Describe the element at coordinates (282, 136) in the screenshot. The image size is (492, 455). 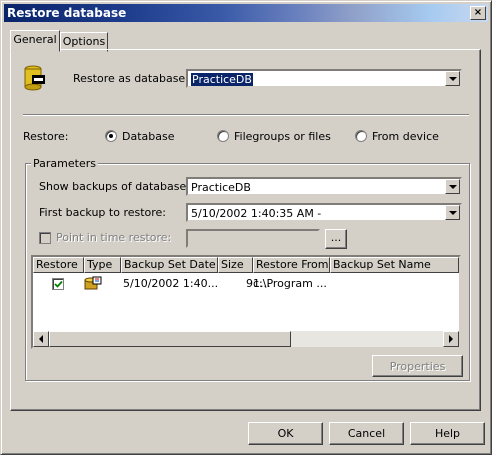
I see `radio-filegroups-label: Filegroups or files` at that location.